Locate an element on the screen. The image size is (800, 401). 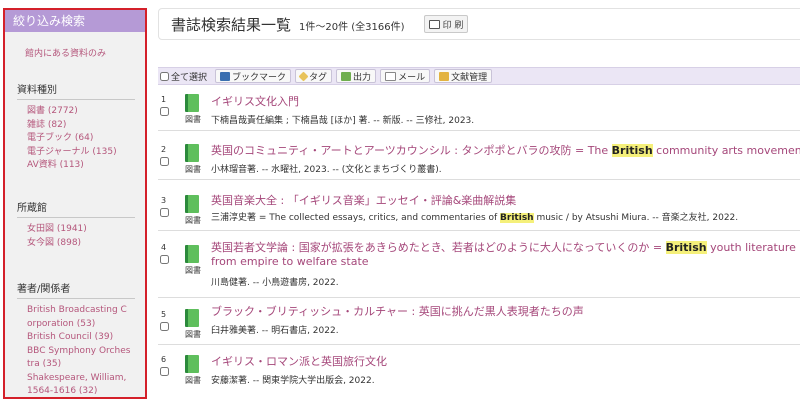
facet-item-magazines: 雑誌 (82) is located at coordinates (76, 126).